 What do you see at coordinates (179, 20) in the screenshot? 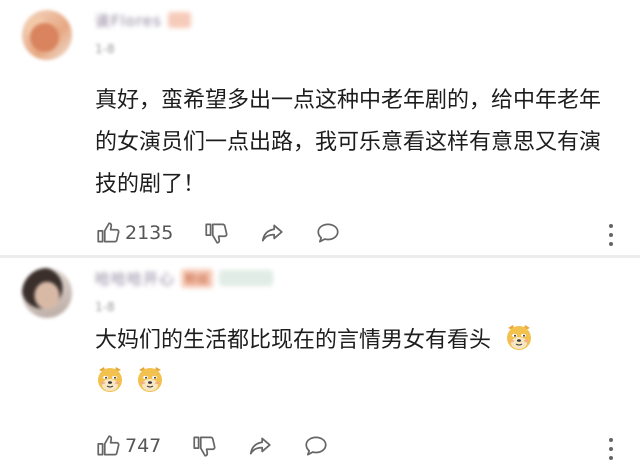
I see `user-badge` at bounding box center [179, 20].